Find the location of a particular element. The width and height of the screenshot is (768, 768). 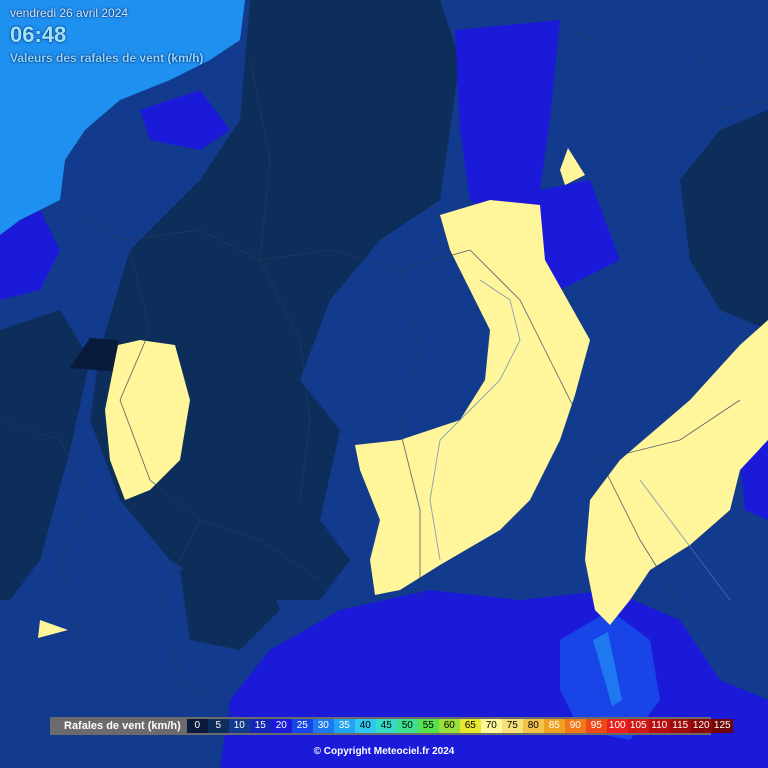

legend-step-90: 90 is located at coordinates (575, 726).